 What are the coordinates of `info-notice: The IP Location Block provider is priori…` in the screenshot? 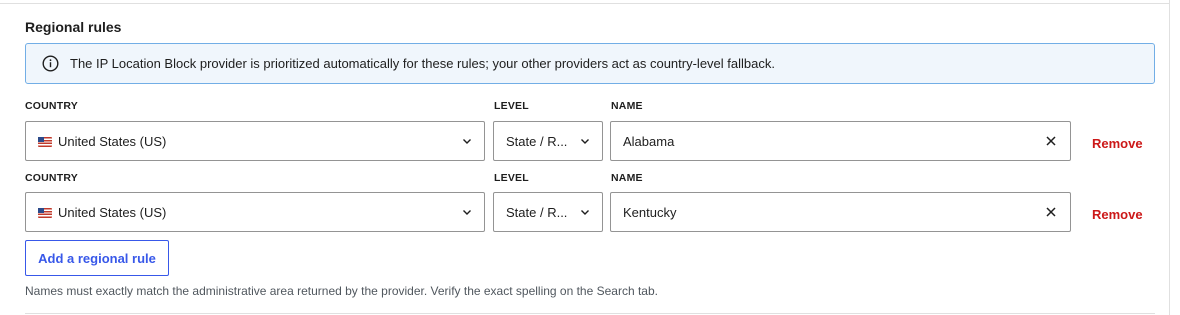 It's located at (590, 63).